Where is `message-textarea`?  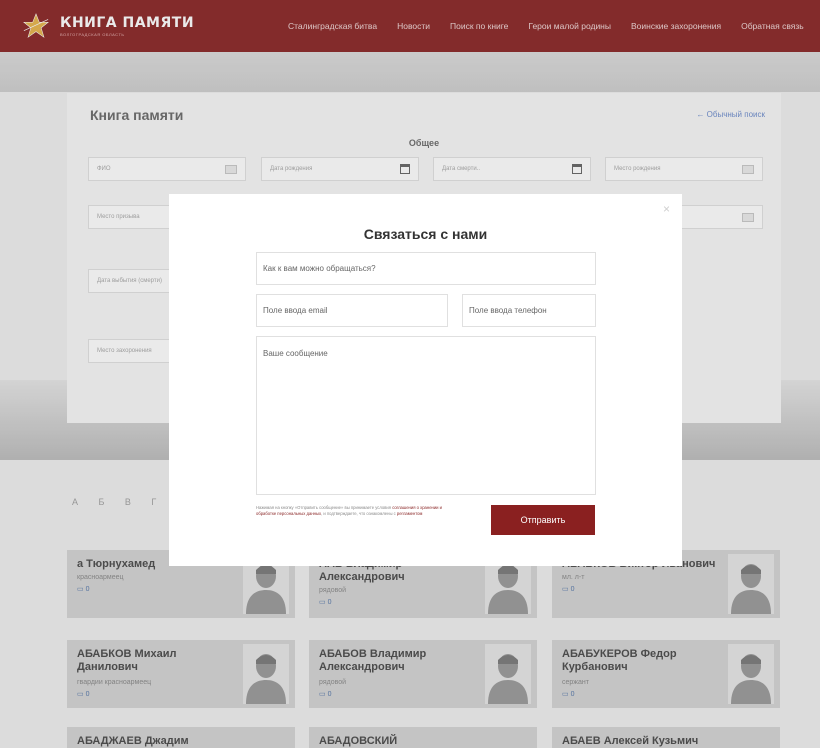
message-textarea is located at coordinates (426, 415).